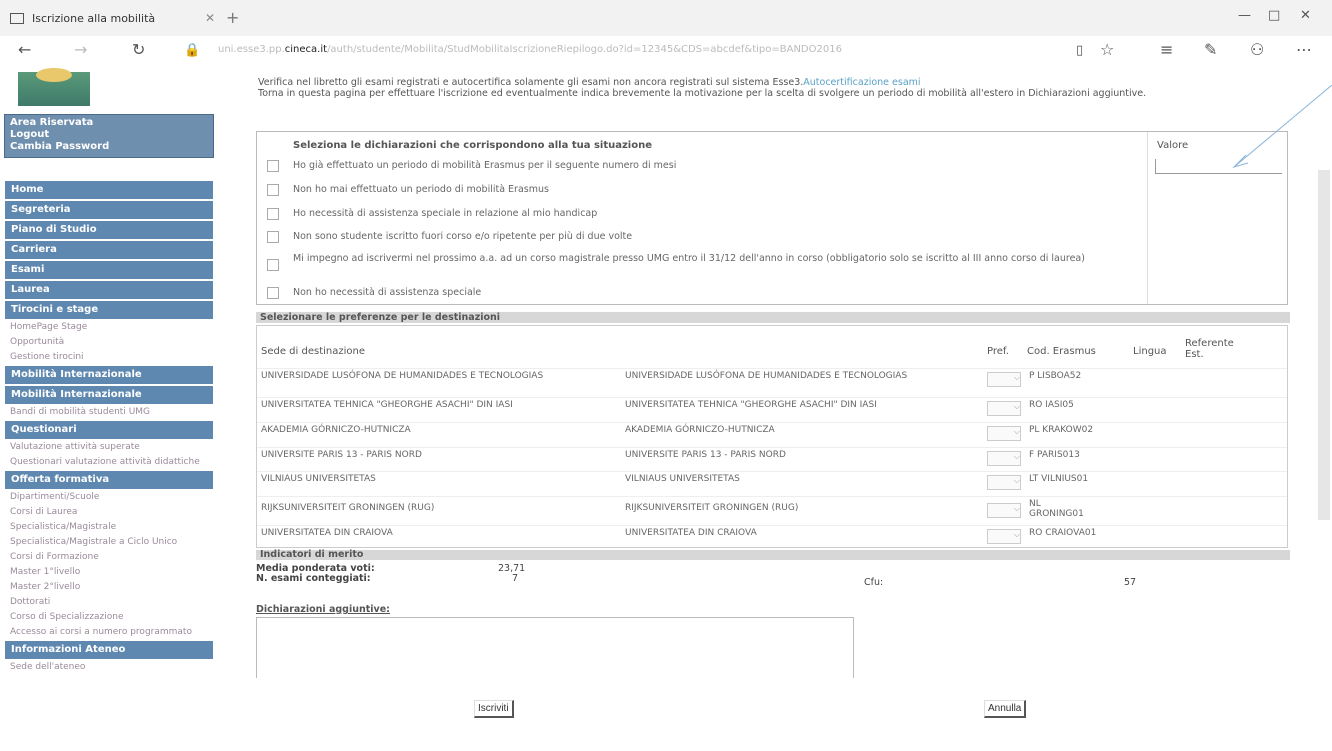  Describe the element at coordinates (109, 572) in the screenshot. I see `menu-master-1: Master 1°livello` at that location.